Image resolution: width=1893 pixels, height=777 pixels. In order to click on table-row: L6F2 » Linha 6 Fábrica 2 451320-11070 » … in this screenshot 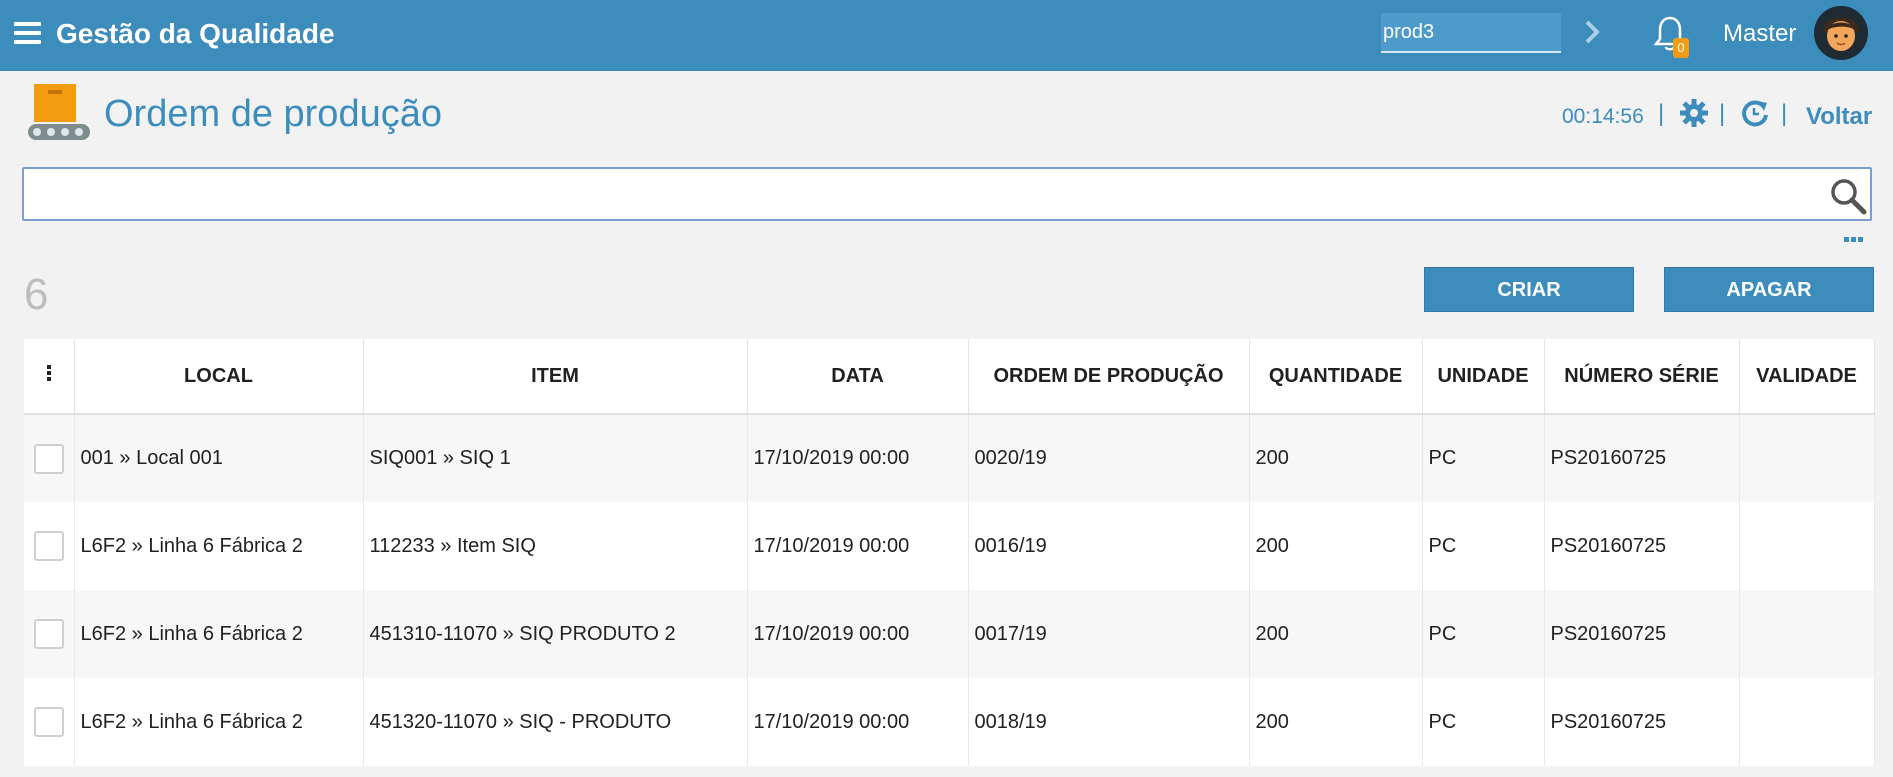, I will do `click(949, 722)`.